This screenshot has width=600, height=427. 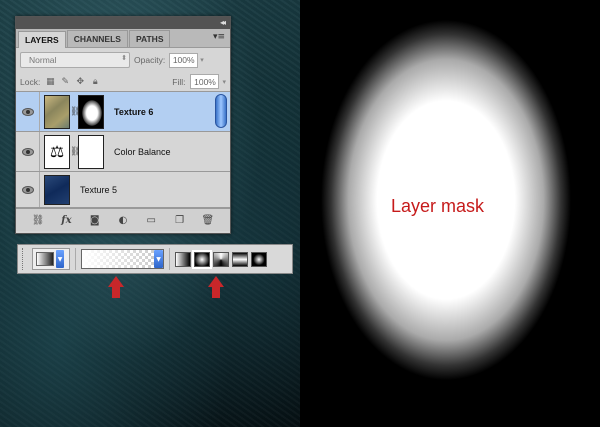 What do you see at coordinates (123, 82) in the screenshot?
I see `lock-row: Lock: ▦ ✎ ✥ 🔒︎ Fill: 100% ▾` at bounding box center [123, 82].